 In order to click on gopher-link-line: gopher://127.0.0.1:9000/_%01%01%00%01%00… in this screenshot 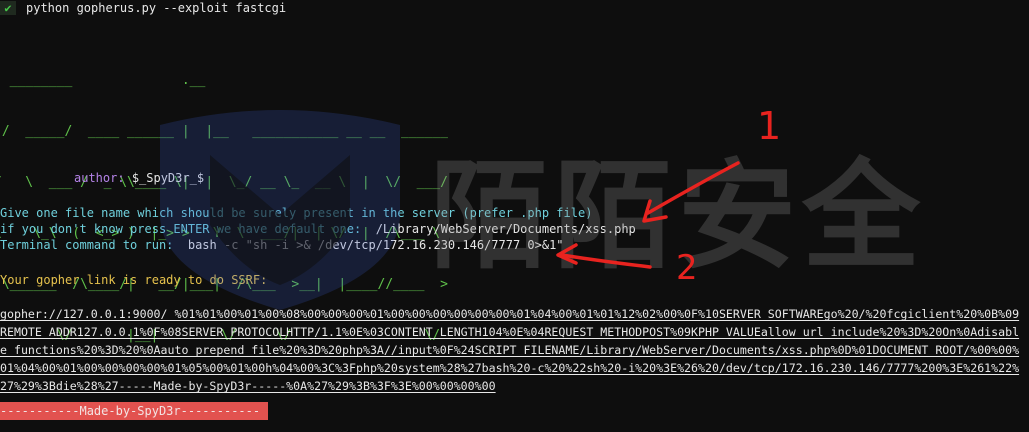, I will do `click(509, 314)`.